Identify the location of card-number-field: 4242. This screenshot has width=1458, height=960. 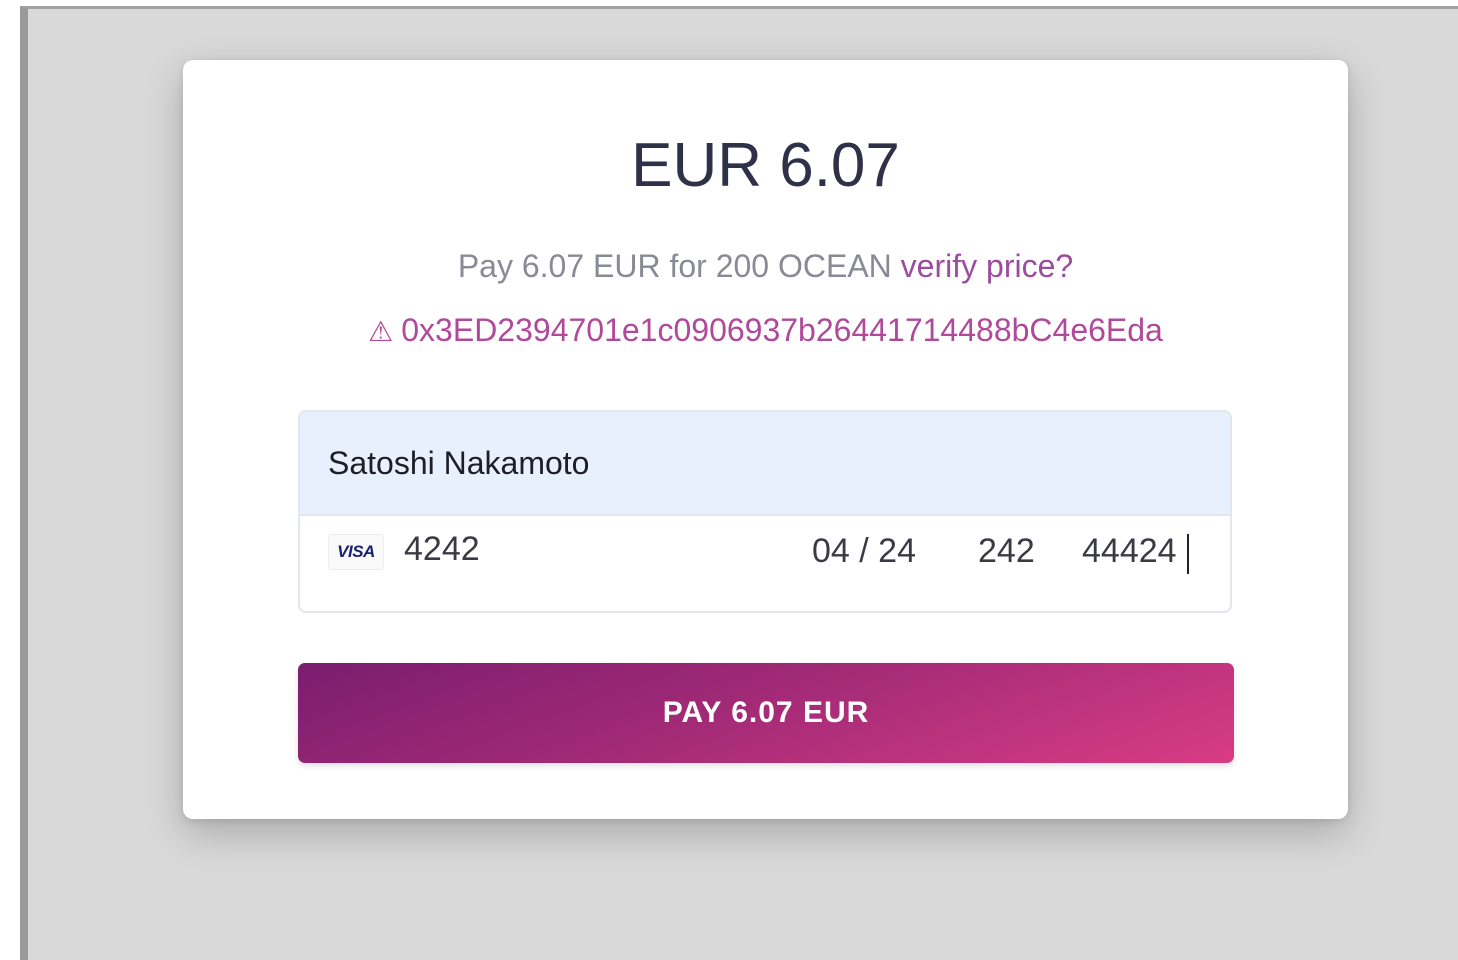
(442, 549).